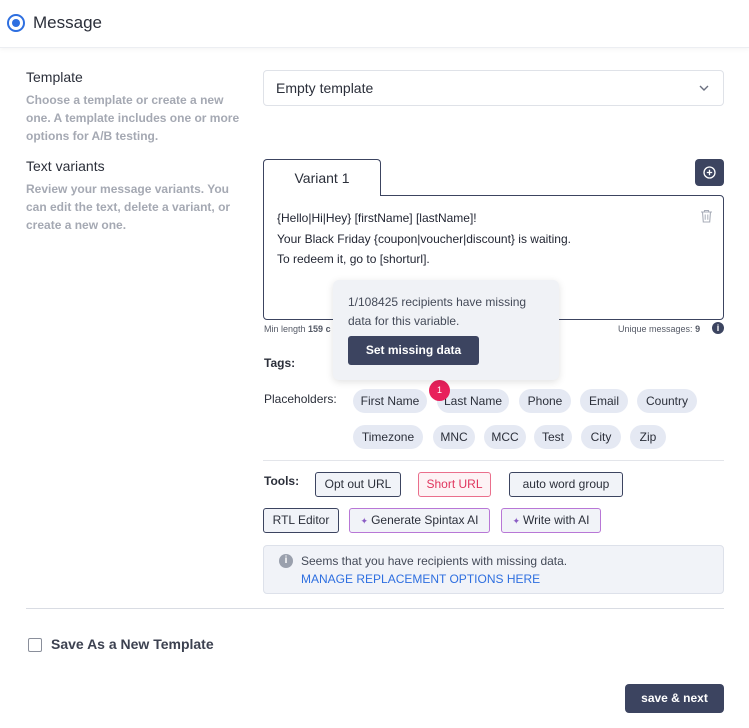 The height and width of the screenshot is (728, 749). Describe the element at coordinates (375, 608) in the screenshot. I see `section-divider` at that location.